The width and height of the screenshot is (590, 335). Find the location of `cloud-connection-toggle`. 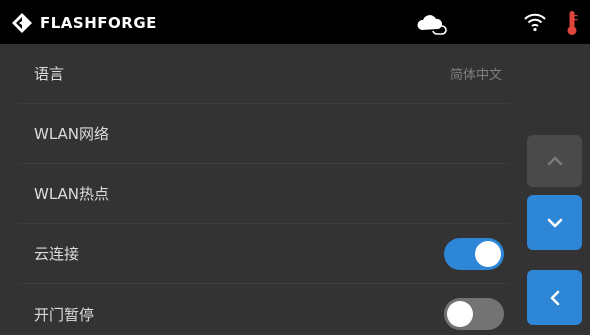

cloud-connection-toggle is located at coordinates (474, 253).